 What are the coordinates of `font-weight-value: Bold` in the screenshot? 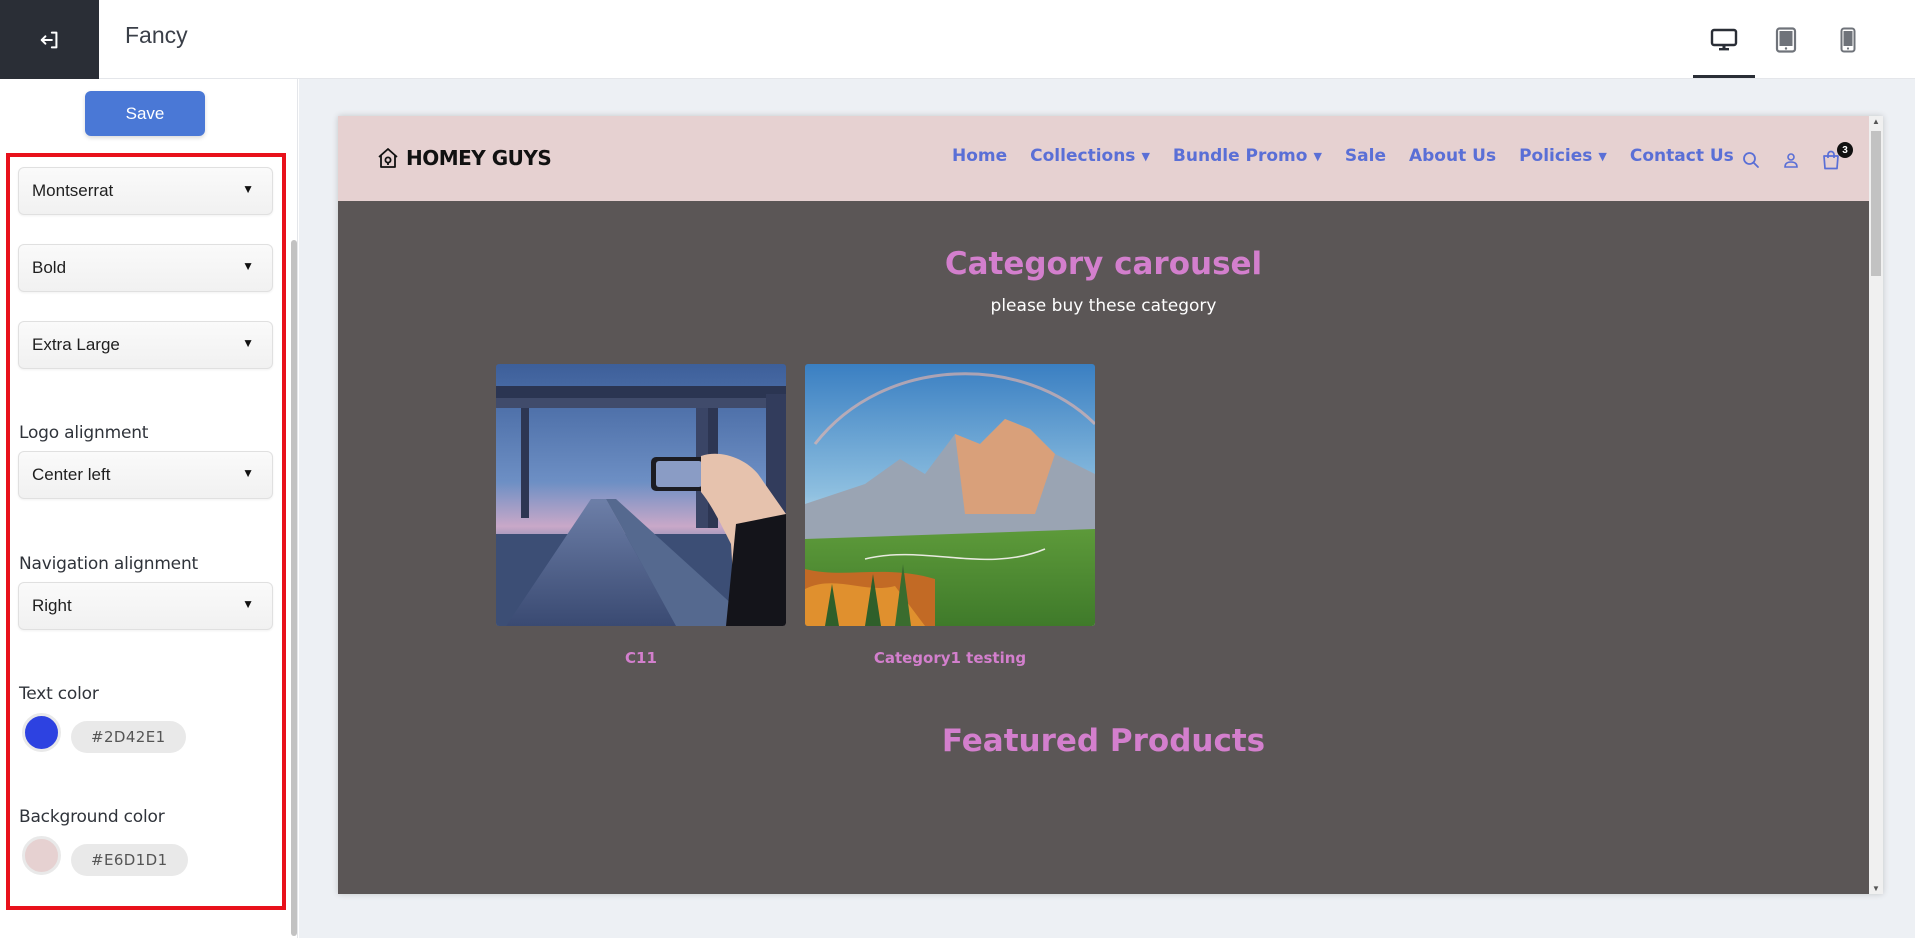 It's located at (49, 267).